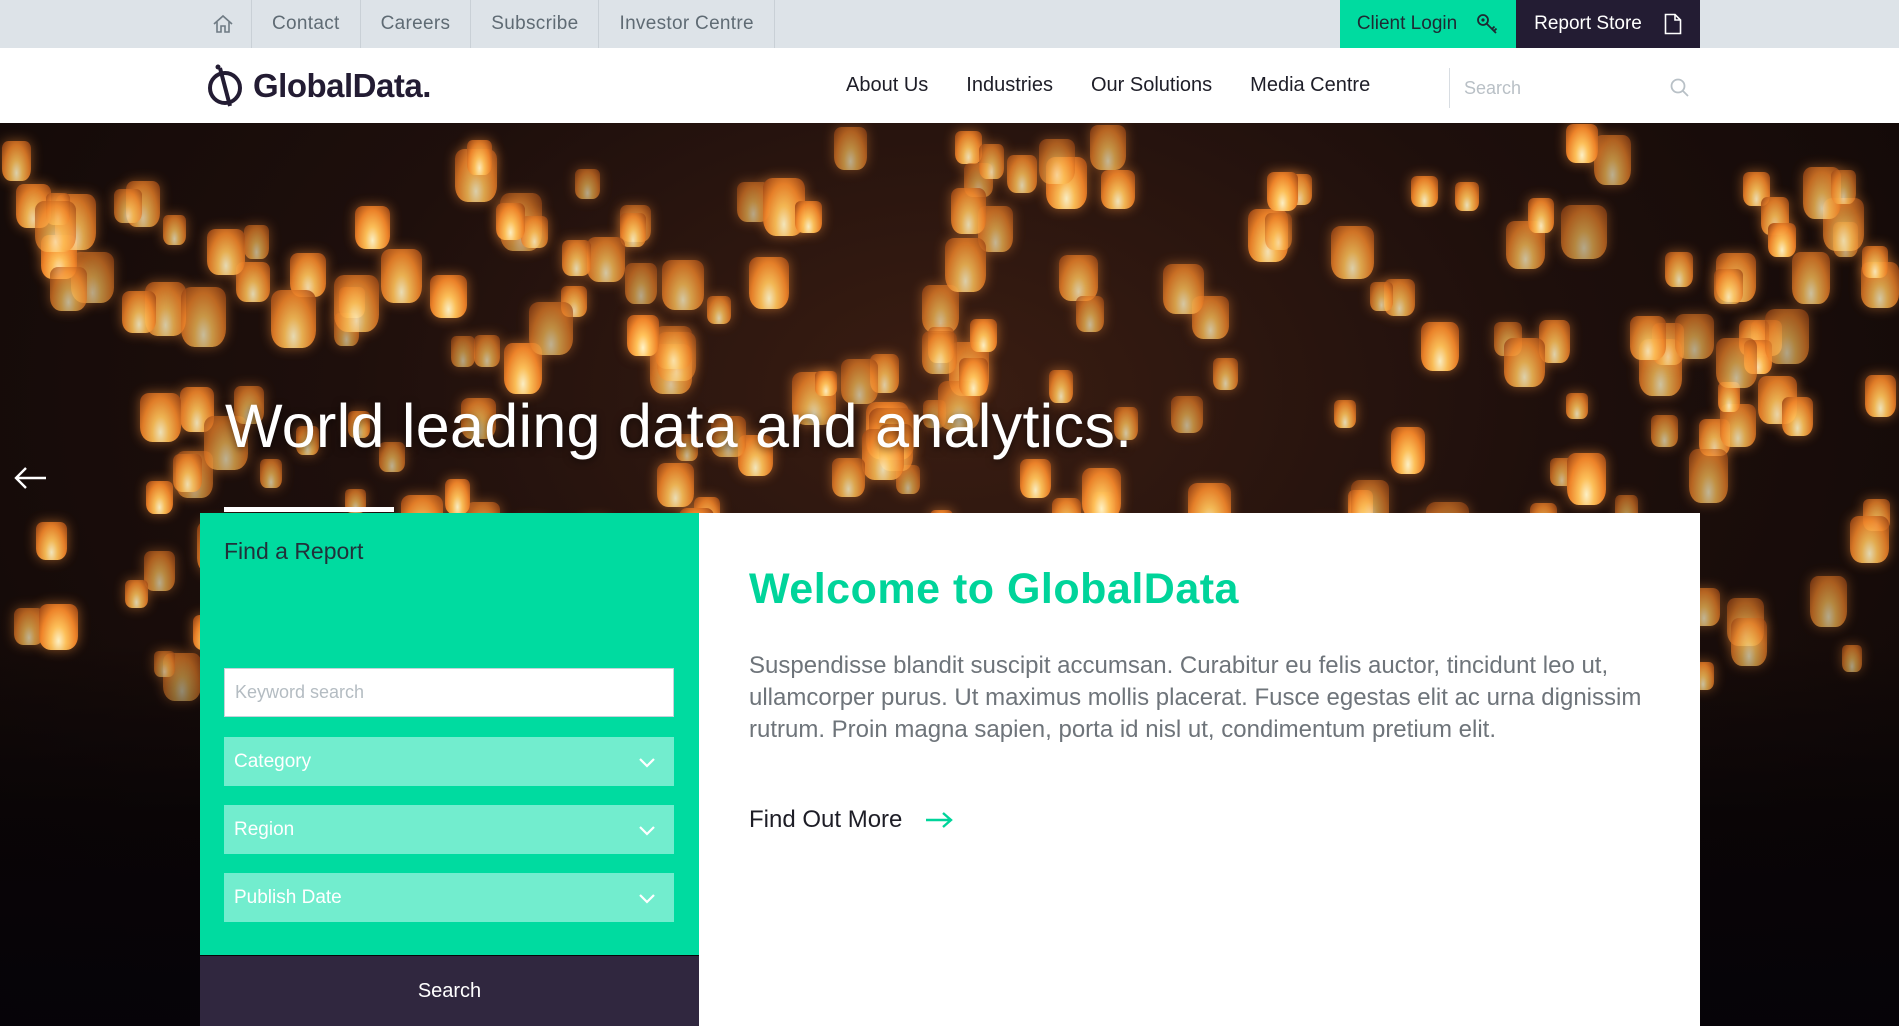 Image resolution: width=1899 pixels, height=1026 pixels. I want to click on document-icon, so click(1673, 24).